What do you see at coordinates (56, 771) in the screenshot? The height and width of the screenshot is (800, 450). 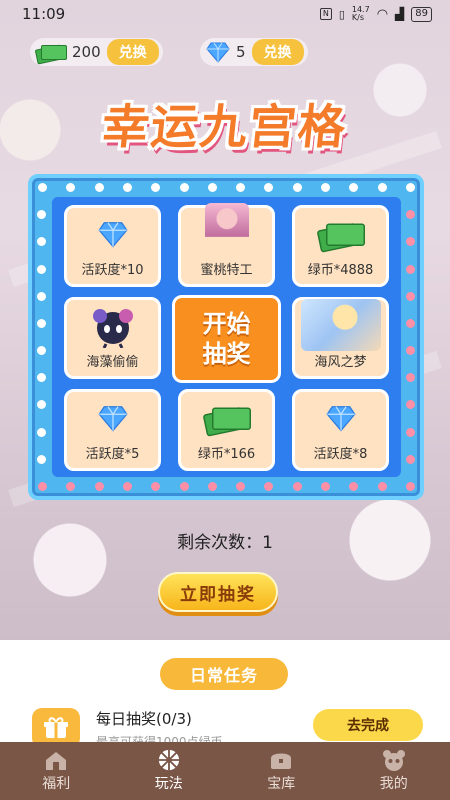 I see `nav-tab-welfare: 福利` at bounding box center [56, 771].